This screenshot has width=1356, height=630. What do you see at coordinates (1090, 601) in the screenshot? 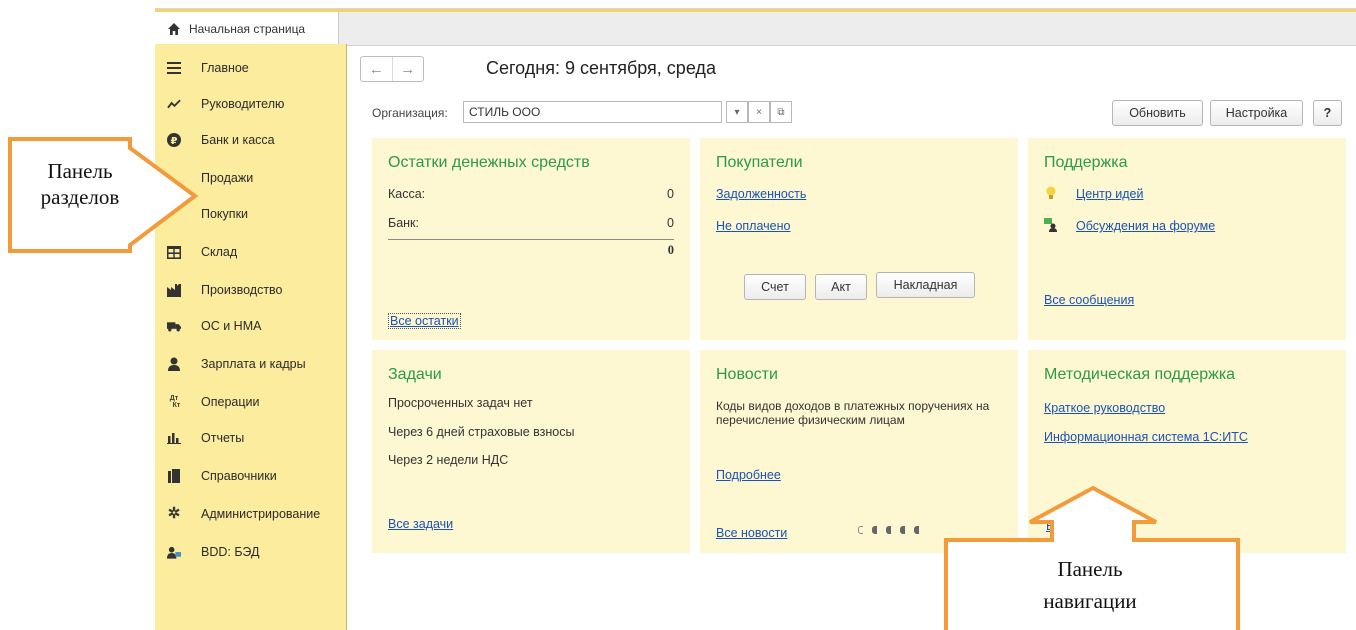
I see `annotation-line: навигации` at bounding box center [1090, 601].